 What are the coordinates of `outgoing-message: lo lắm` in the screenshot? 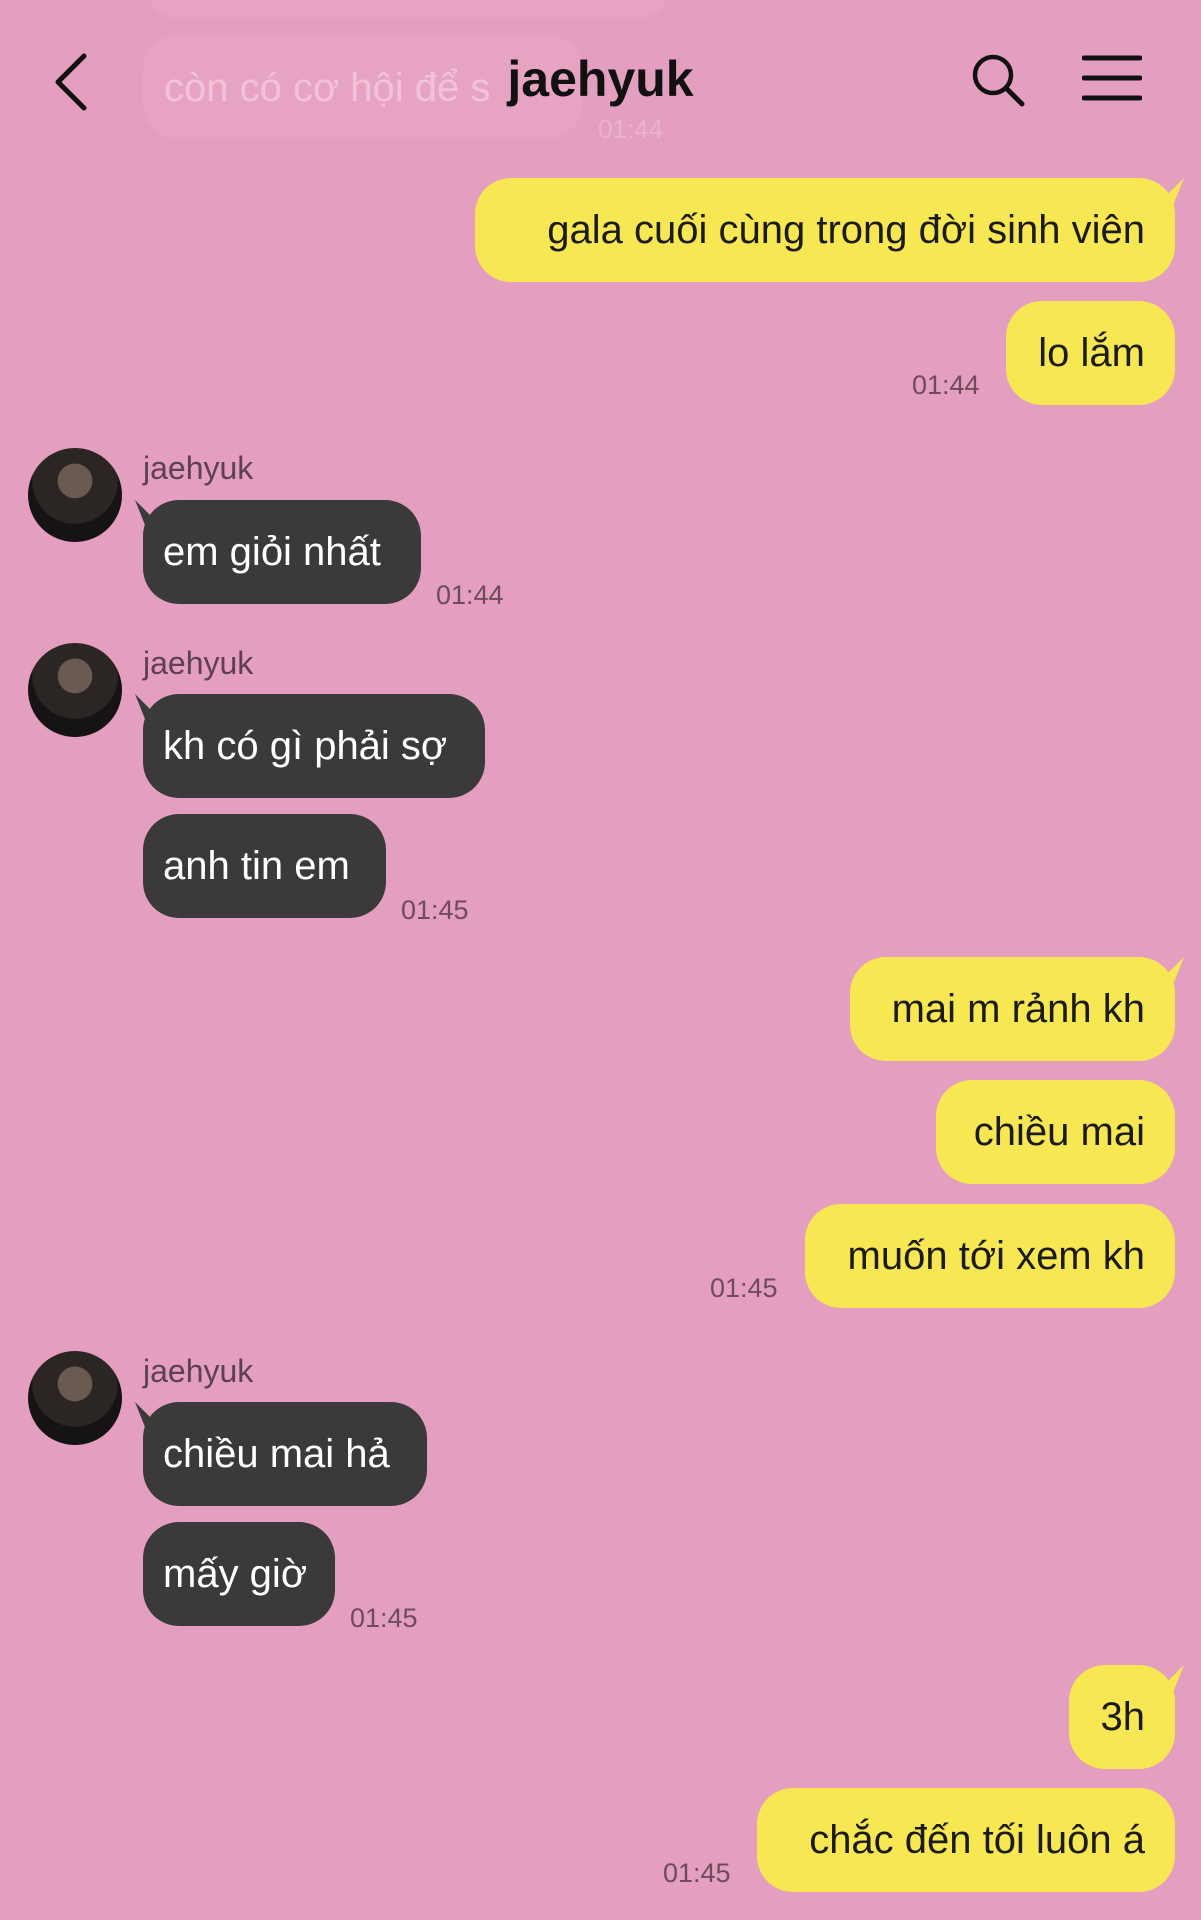 It's located at (1090, 353).